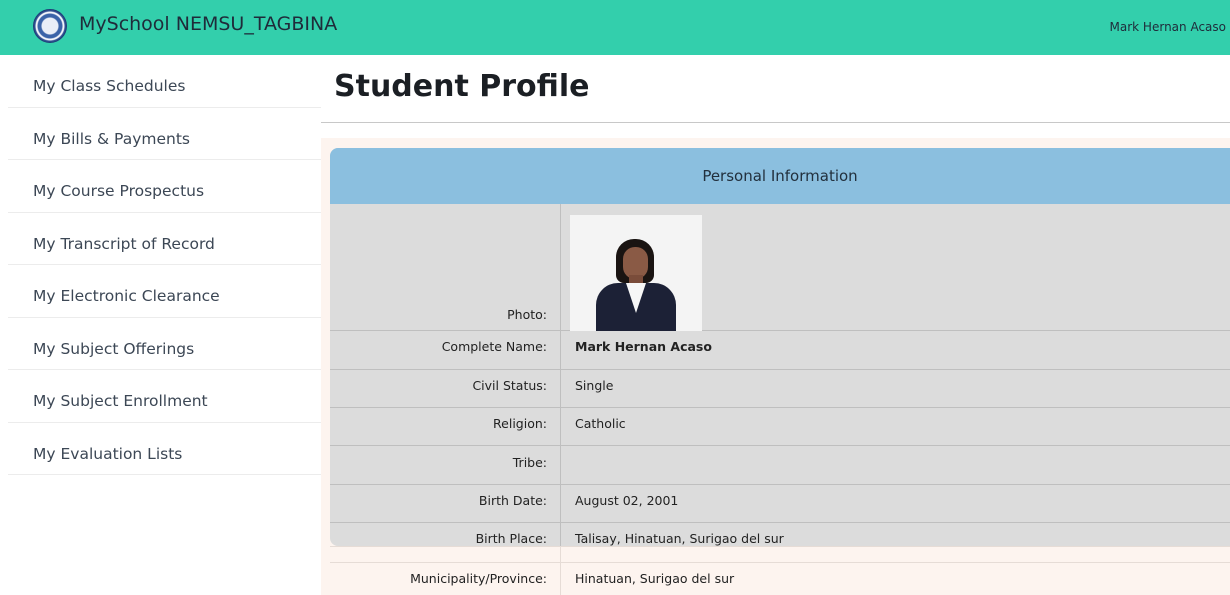  What do you see at coordinates (445, 350) in the screenshot?
I see `complete-name-label: Complete Name:` at bounding box center [445, 350].